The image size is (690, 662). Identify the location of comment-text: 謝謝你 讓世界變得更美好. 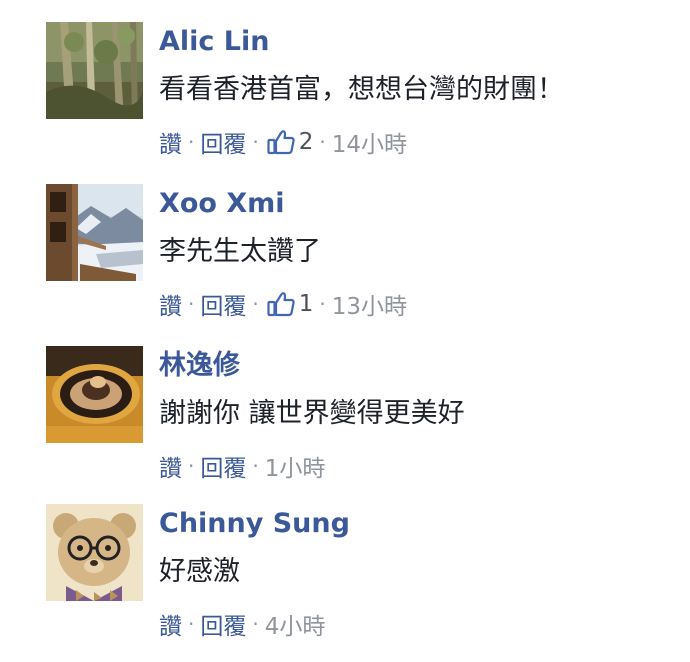
(312, 413).